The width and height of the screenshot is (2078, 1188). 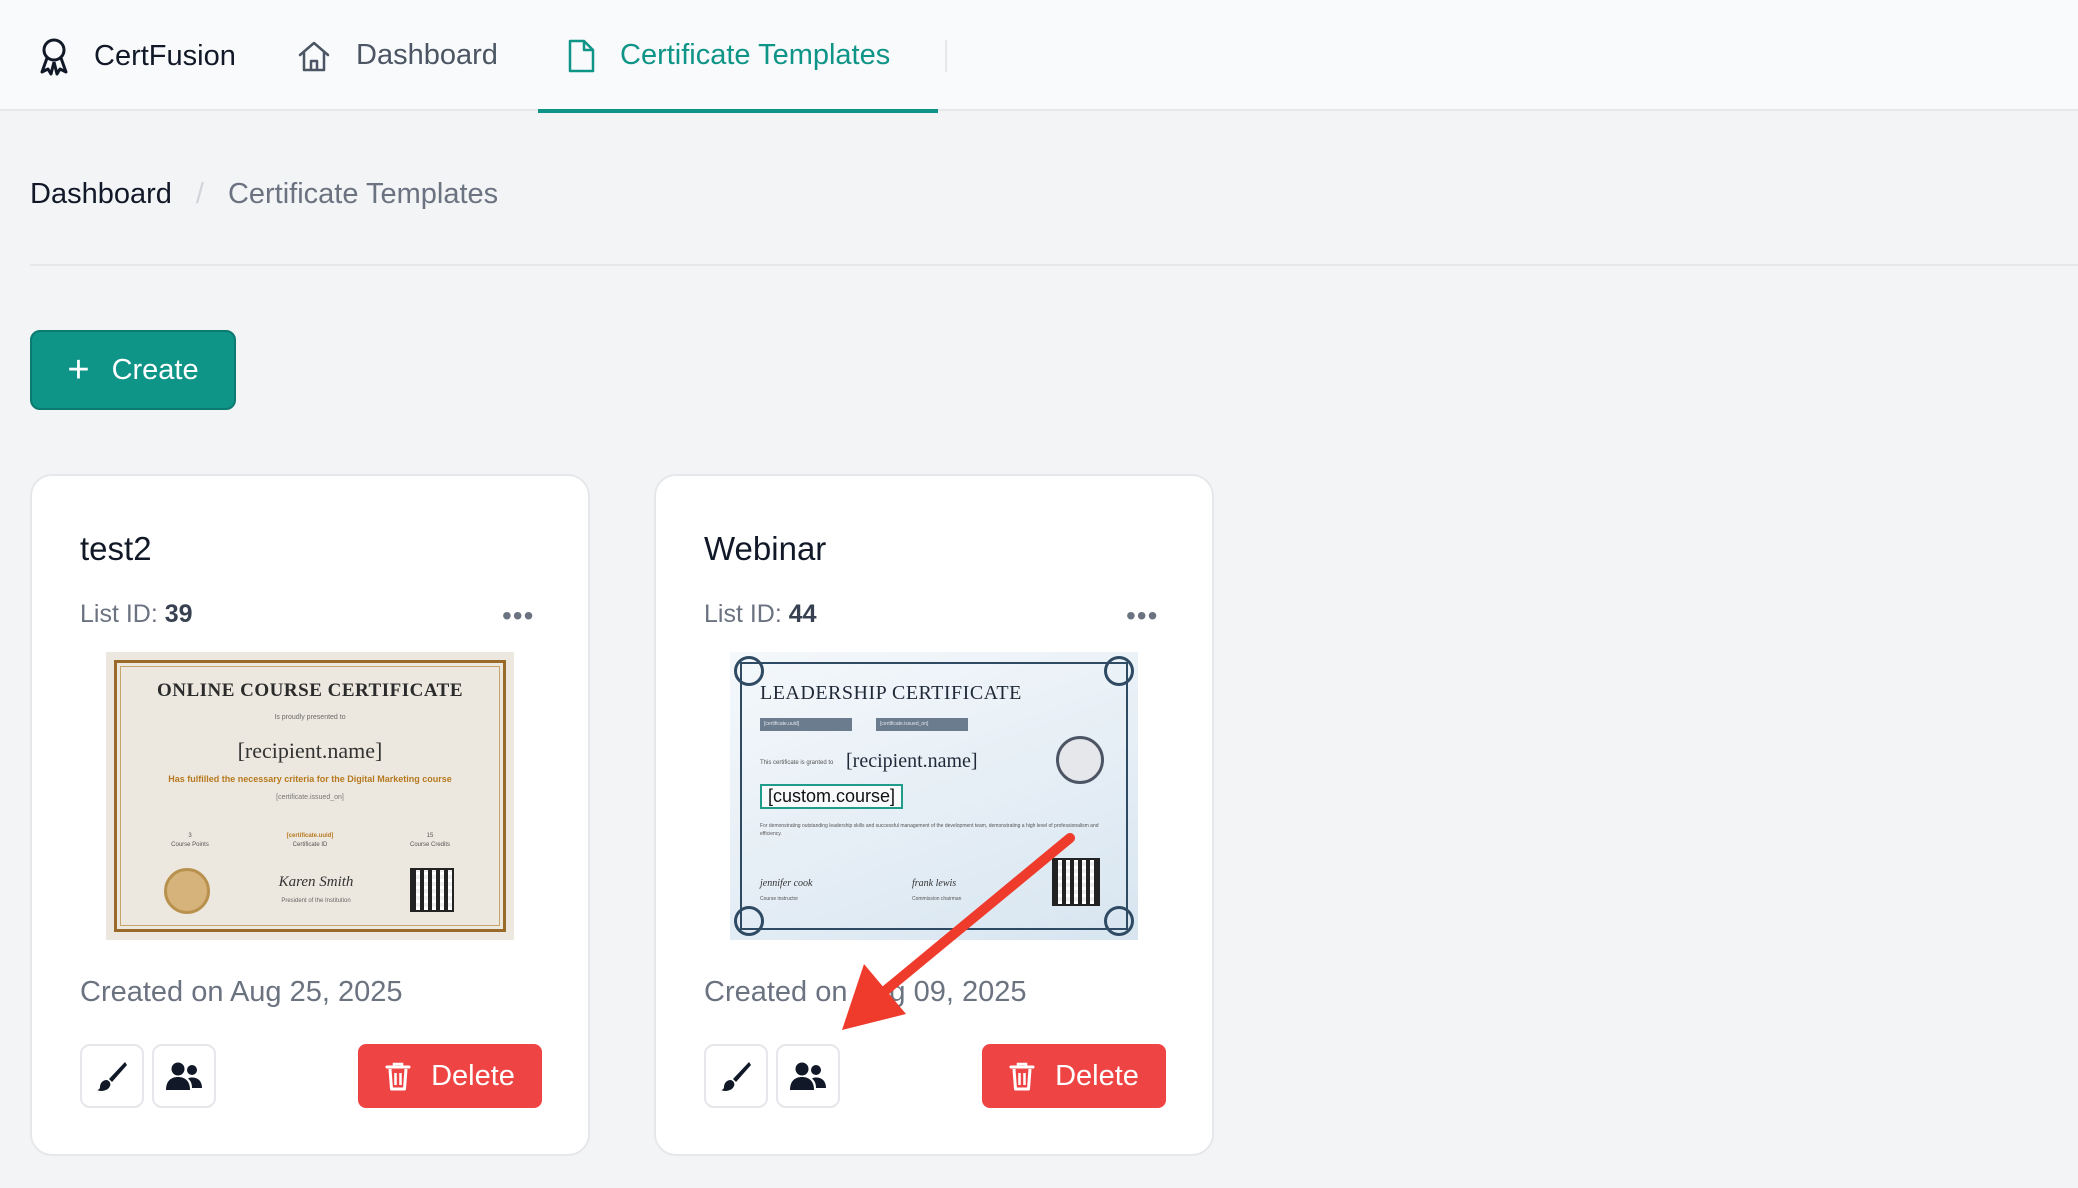 What do you see at coordinates (78, 370) in the screenshot?
I see `plus-icon: +` at bounding box center [78, 370].